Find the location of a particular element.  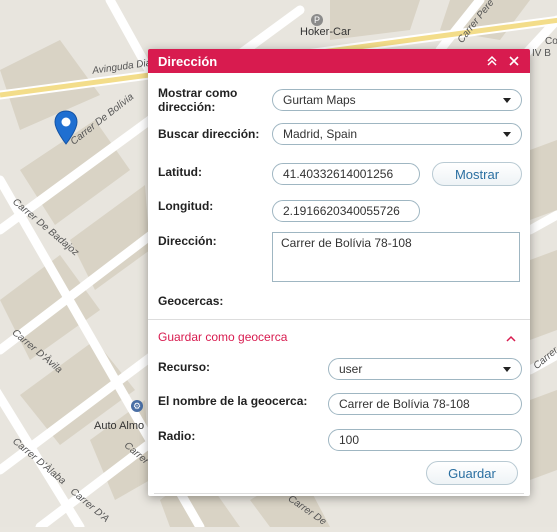

geofence-name-value: Carrer de Bolívia 78-108 is located at coordinates (404, 404).